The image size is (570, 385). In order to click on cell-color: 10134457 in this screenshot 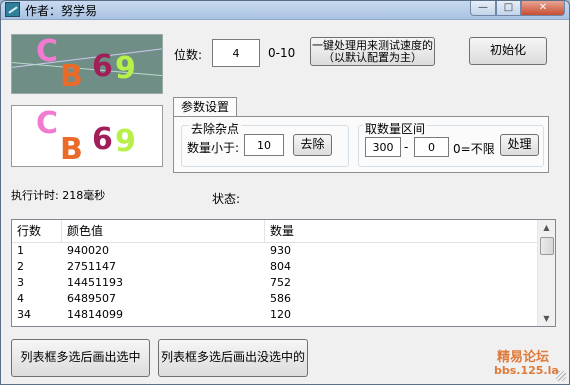, I will do `click(92, 324)`.